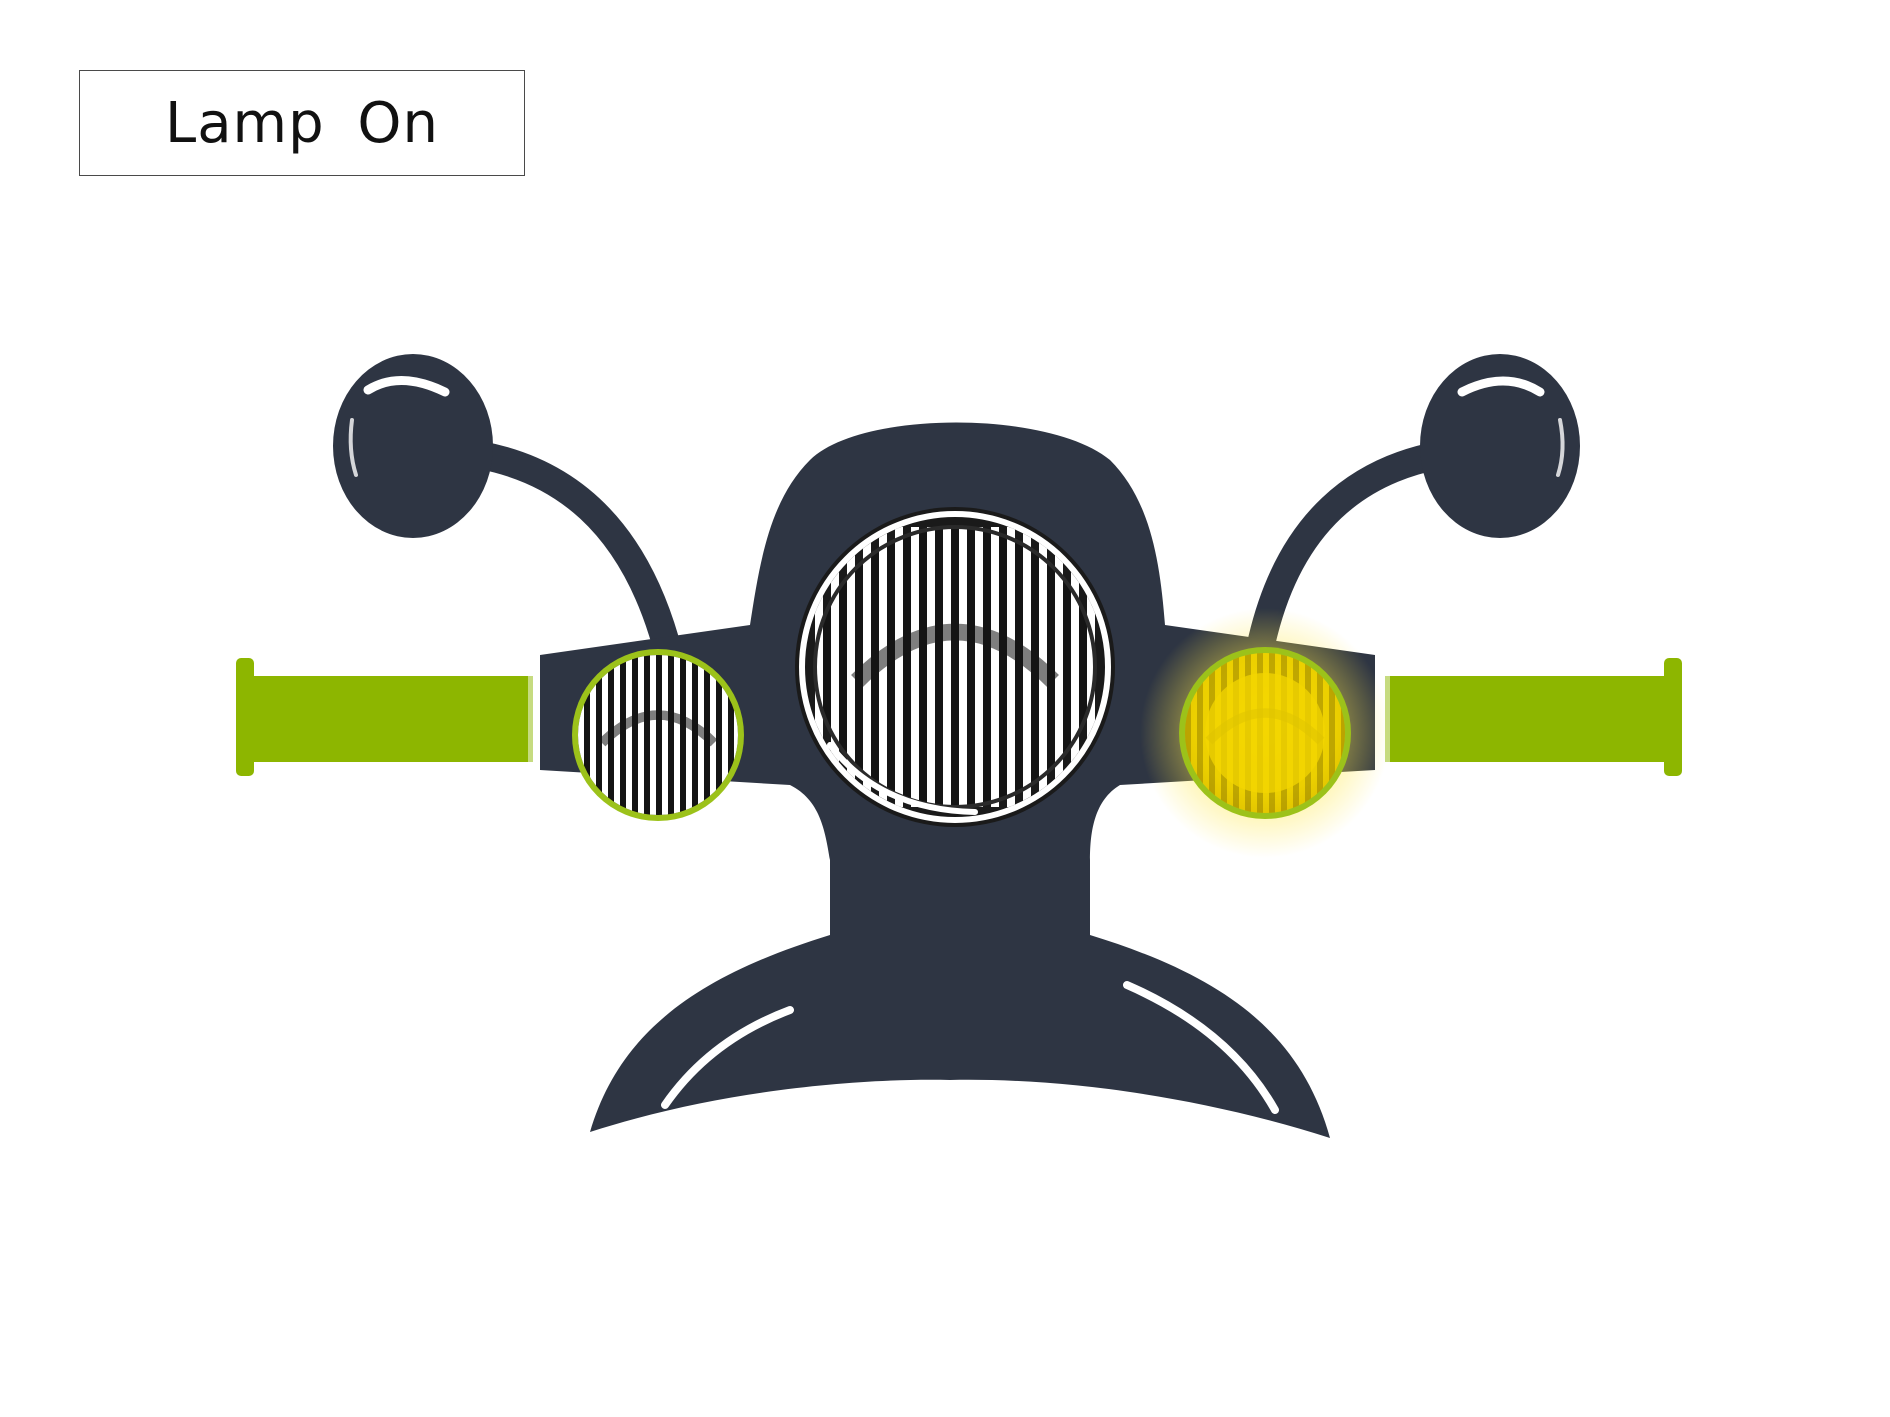 The width and height of the screenshot is (1890, 1417). What do you see at coordinates (1265, 733) in the screenshot?
I see `right-indicator-icon` at bounding box center [1265, 733].